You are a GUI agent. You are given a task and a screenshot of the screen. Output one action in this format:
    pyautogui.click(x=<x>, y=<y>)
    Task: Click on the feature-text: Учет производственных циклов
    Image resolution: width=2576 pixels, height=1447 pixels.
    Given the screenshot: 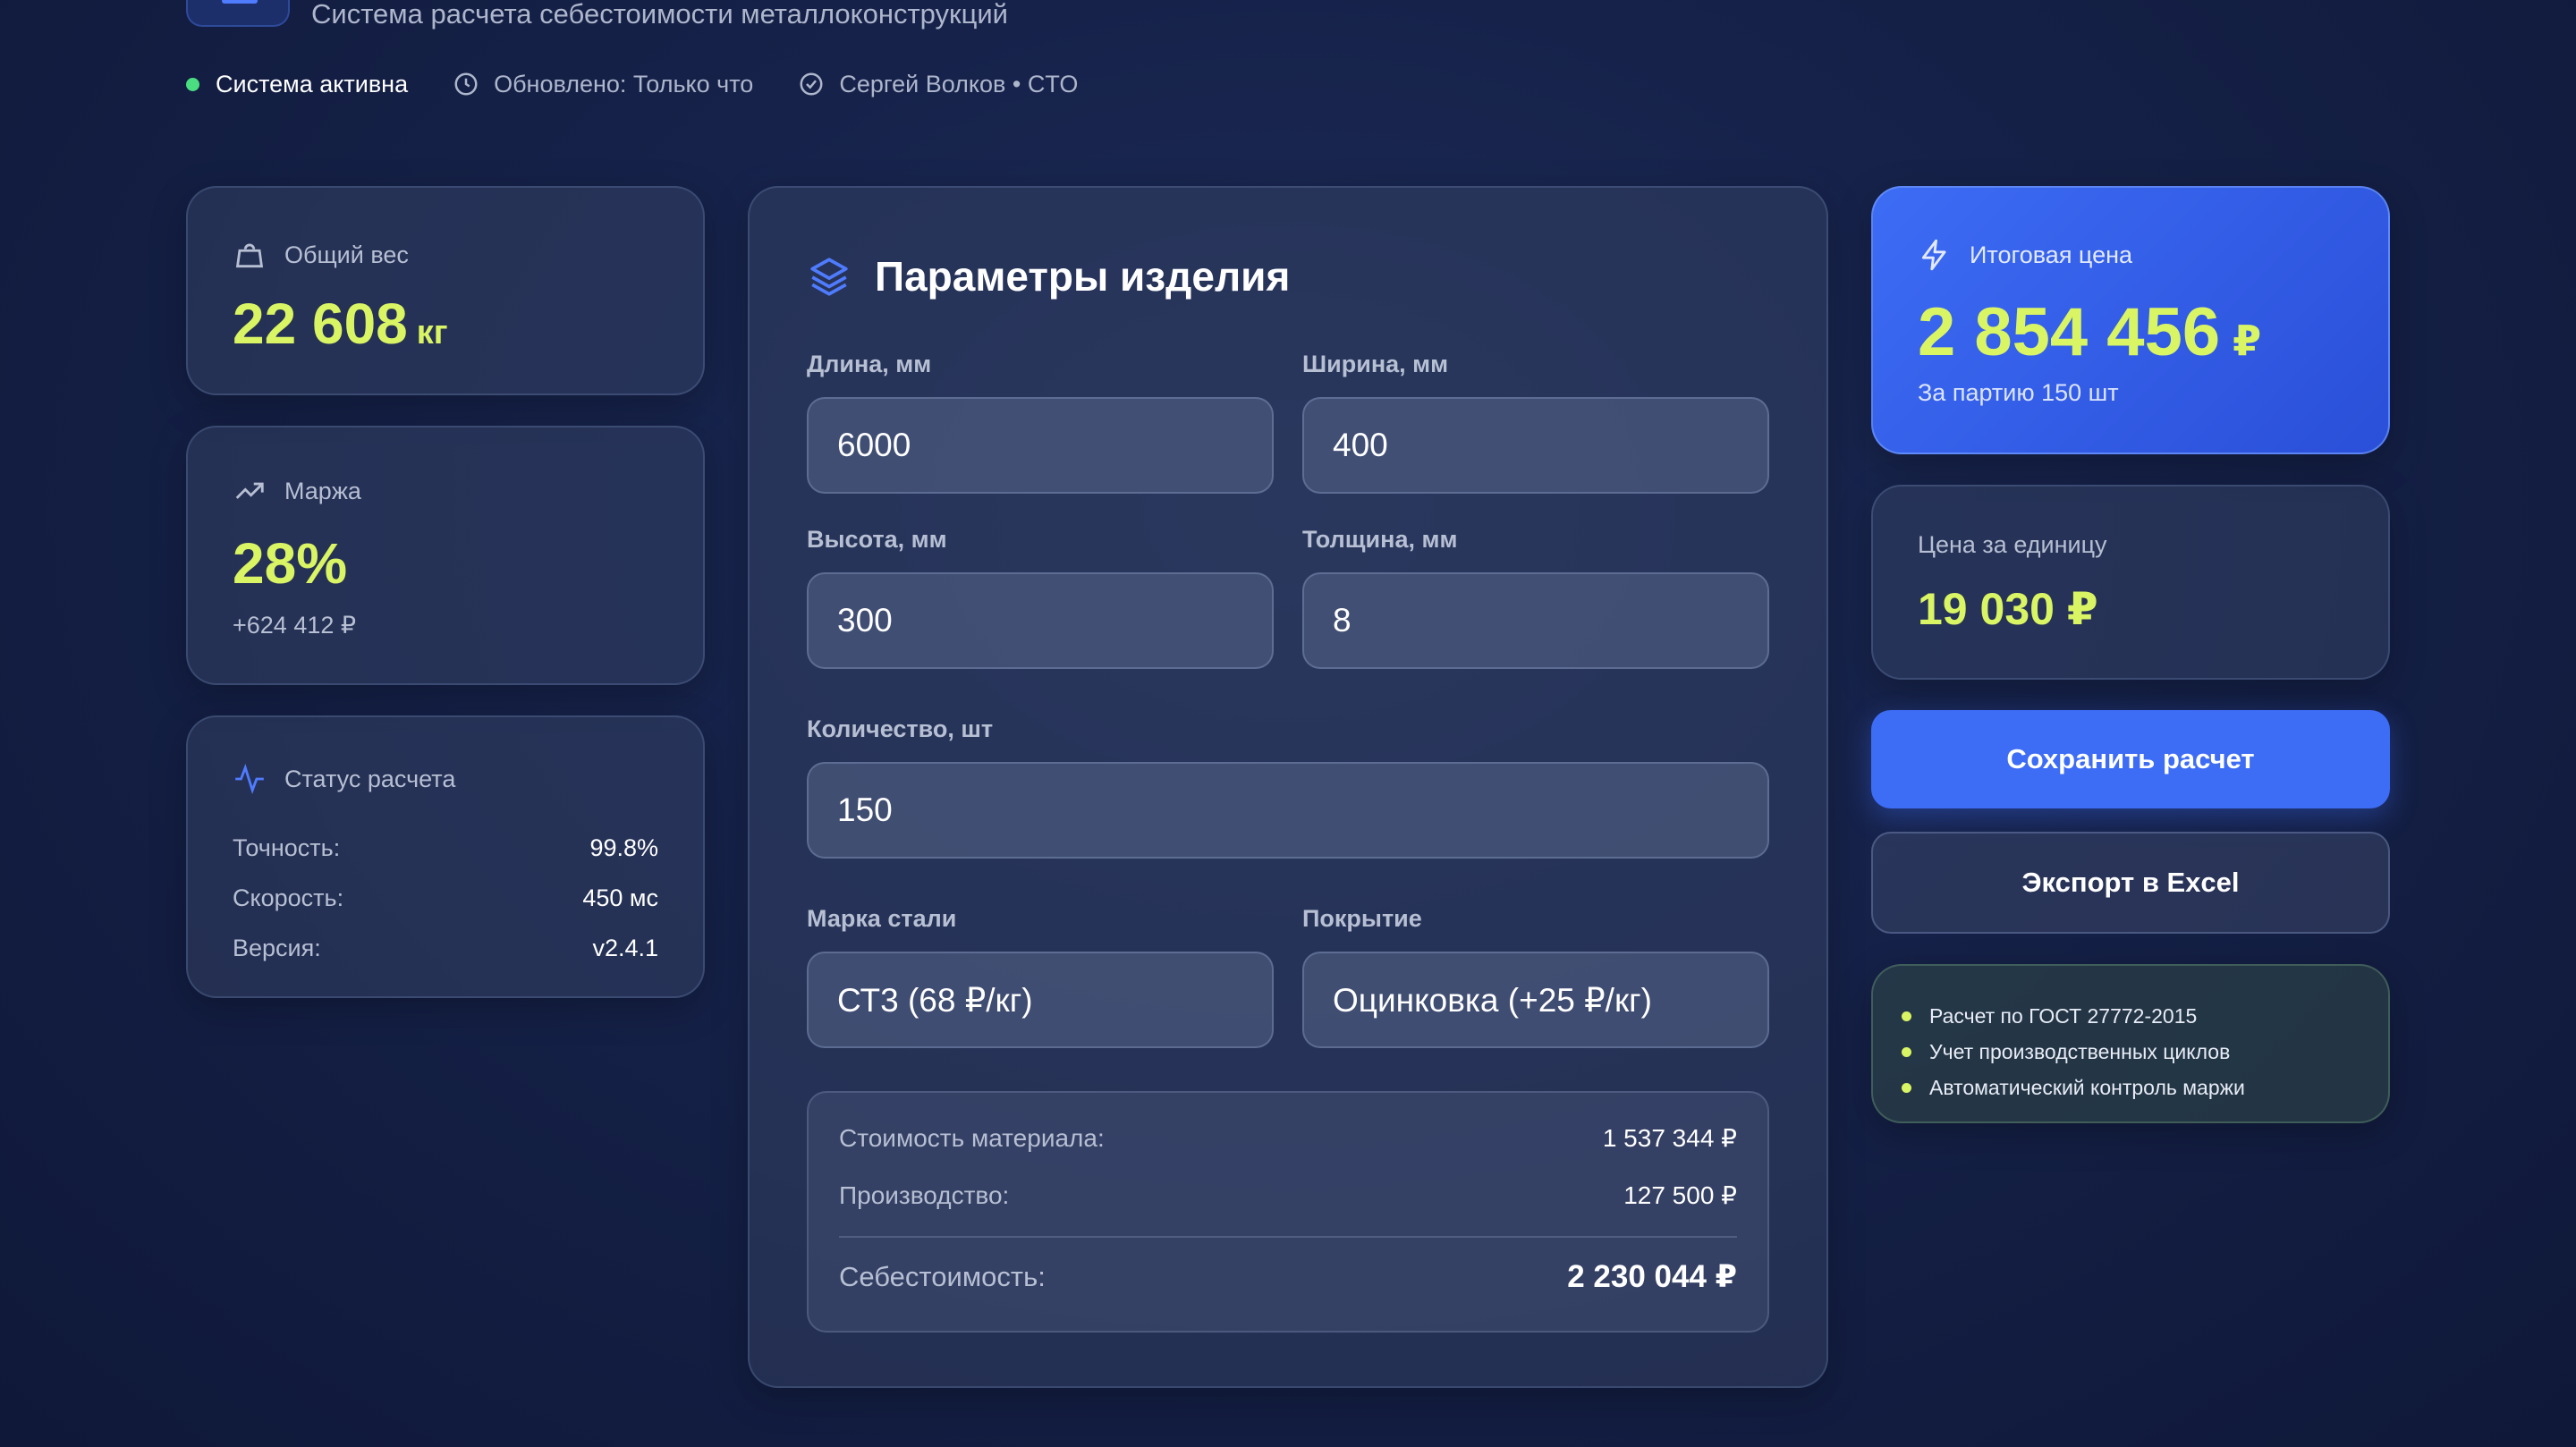 What is the action you would take?
    pyautogui.click(x=2080, y=1051)
    